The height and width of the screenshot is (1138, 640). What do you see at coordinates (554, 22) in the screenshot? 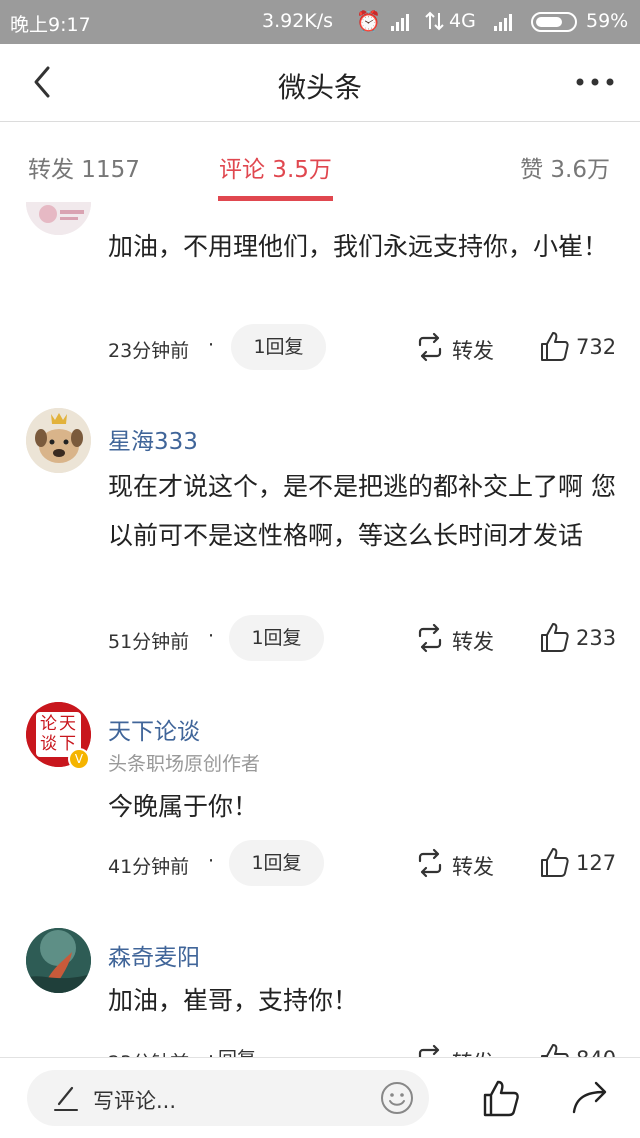
I see `battery-icon` at bounding box center [554, 22].